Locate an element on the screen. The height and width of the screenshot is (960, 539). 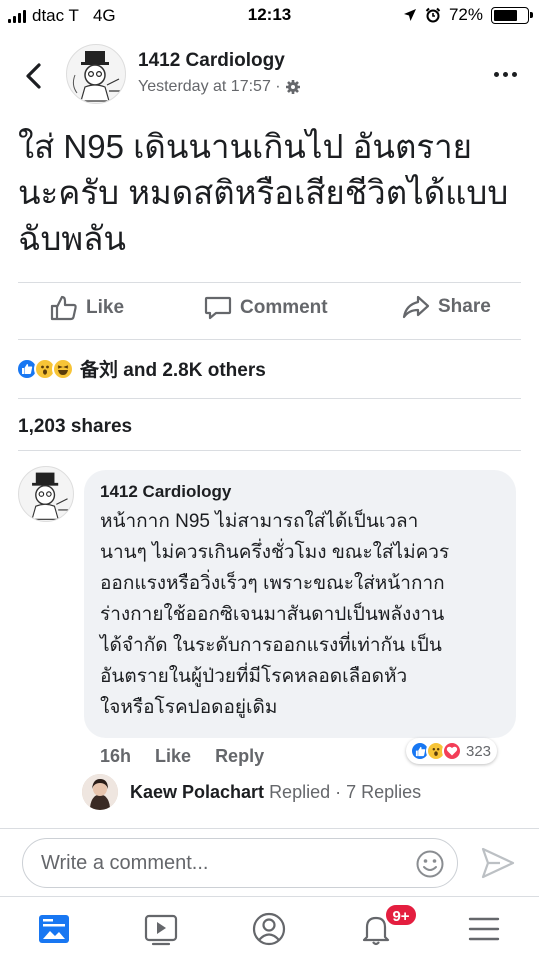
smiley-icon is located at coordinates (430, 864).